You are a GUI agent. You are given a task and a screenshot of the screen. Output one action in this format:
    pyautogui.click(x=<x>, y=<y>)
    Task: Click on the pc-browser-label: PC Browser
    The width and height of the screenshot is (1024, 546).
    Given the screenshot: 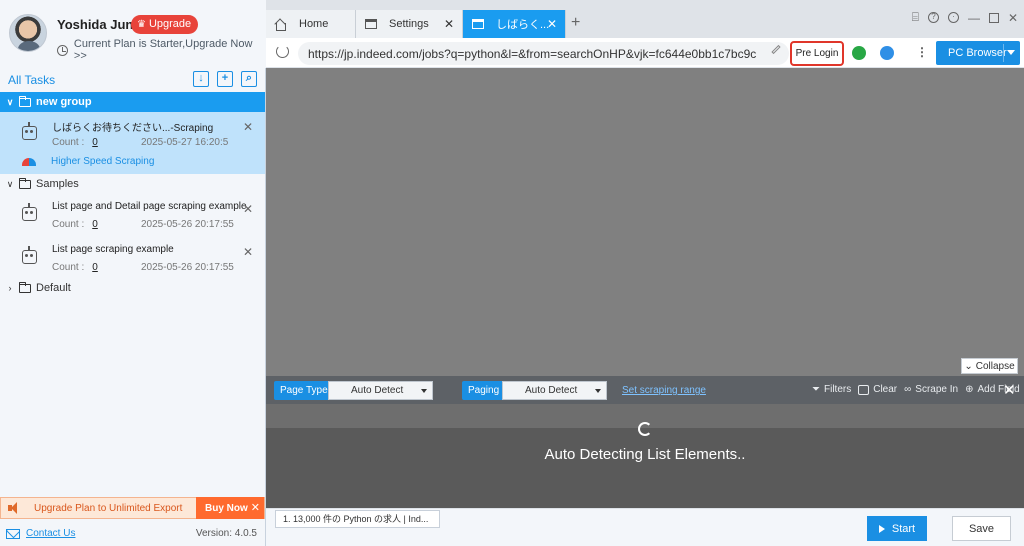 What is the action you would take?
    pyautogui.click(x=977, y=53)
    